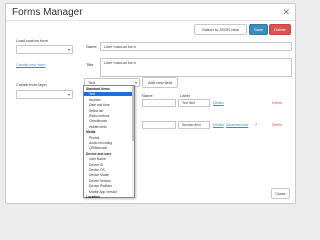 The height and width of the screenshot is (240, 320). What do you see at coordinates (280, 29) in the screenshot?
I see `delete-button: Delete` at bounding box center [280, 29].